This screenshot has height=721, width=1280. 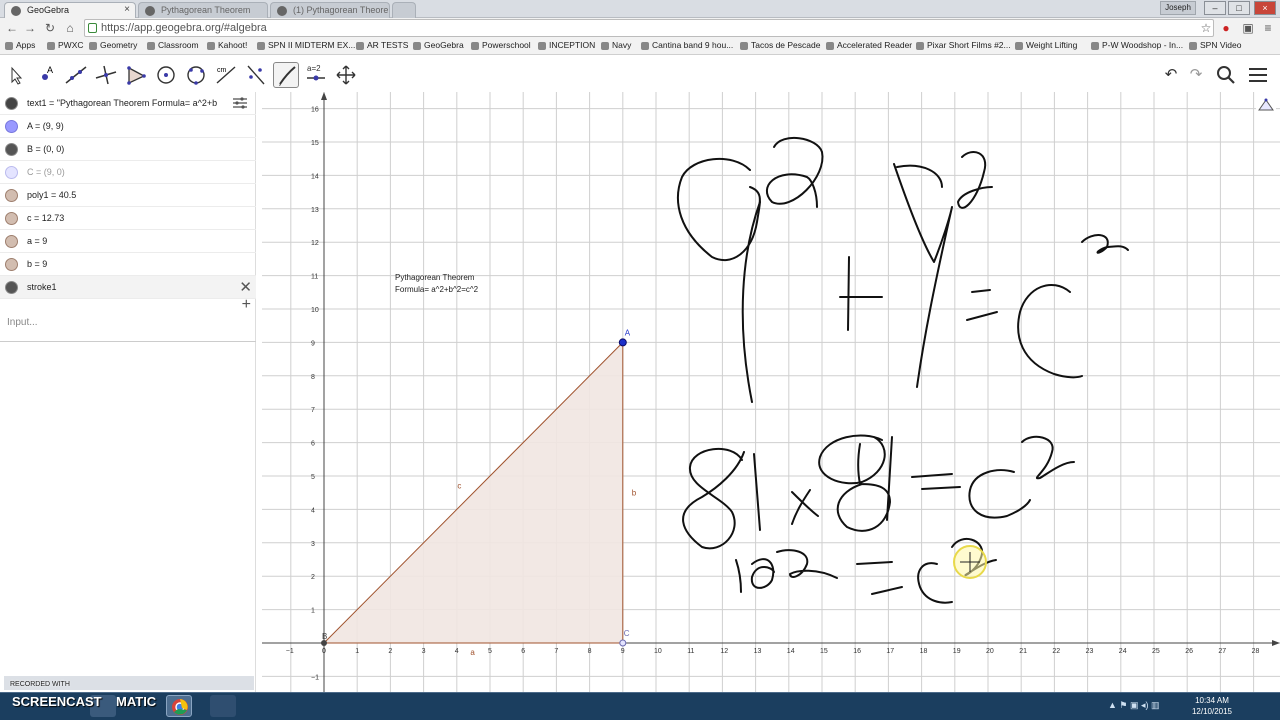 What do you see at coordinates (1258, 75) in the screenshot?
I see `menu-icon` at bounding box center [1258, 75].